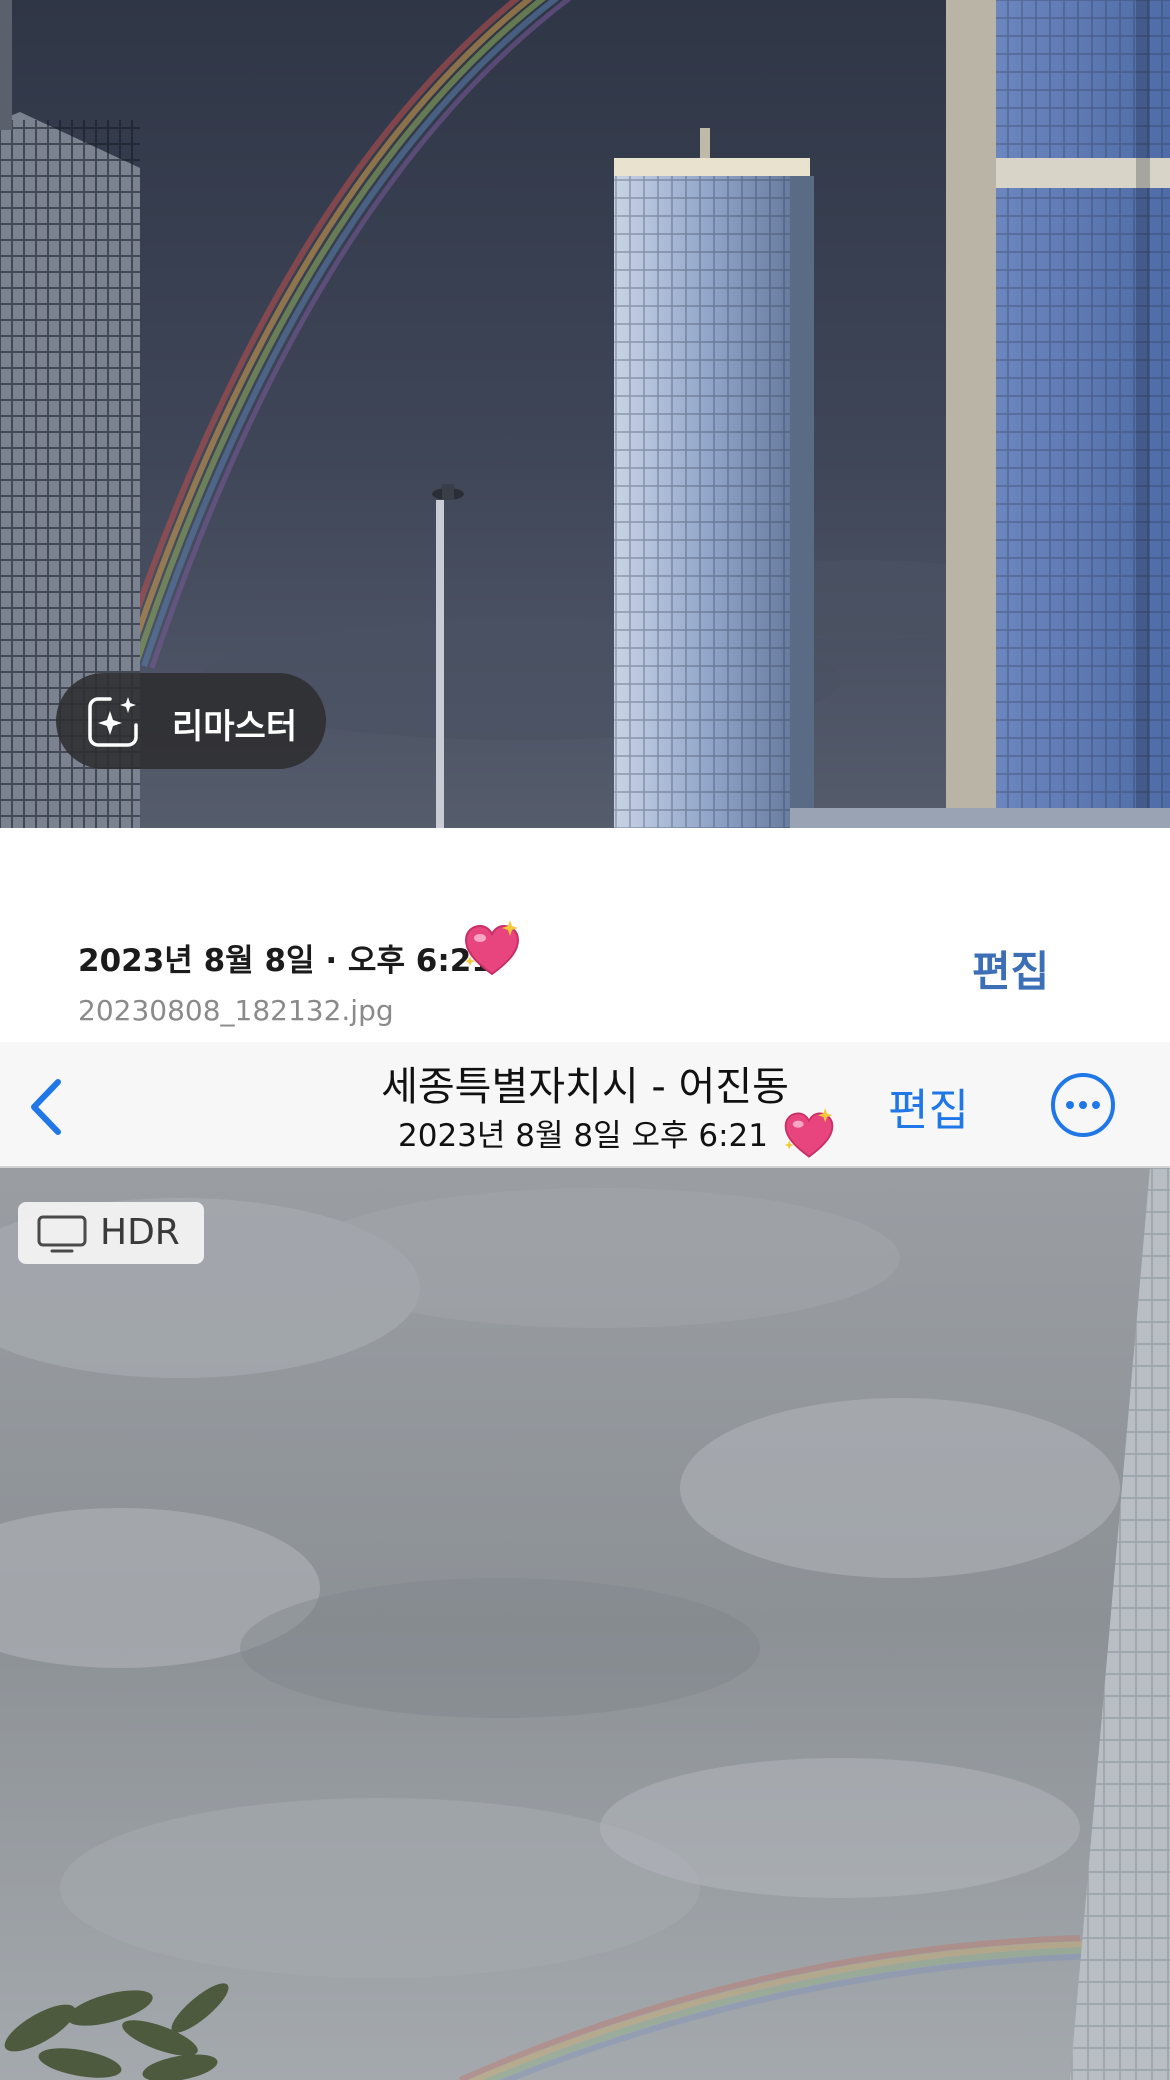 The width and height of the screenshot is (1170, 2080). I want to click on remaster-button: 리마스터, so click(191, 721).